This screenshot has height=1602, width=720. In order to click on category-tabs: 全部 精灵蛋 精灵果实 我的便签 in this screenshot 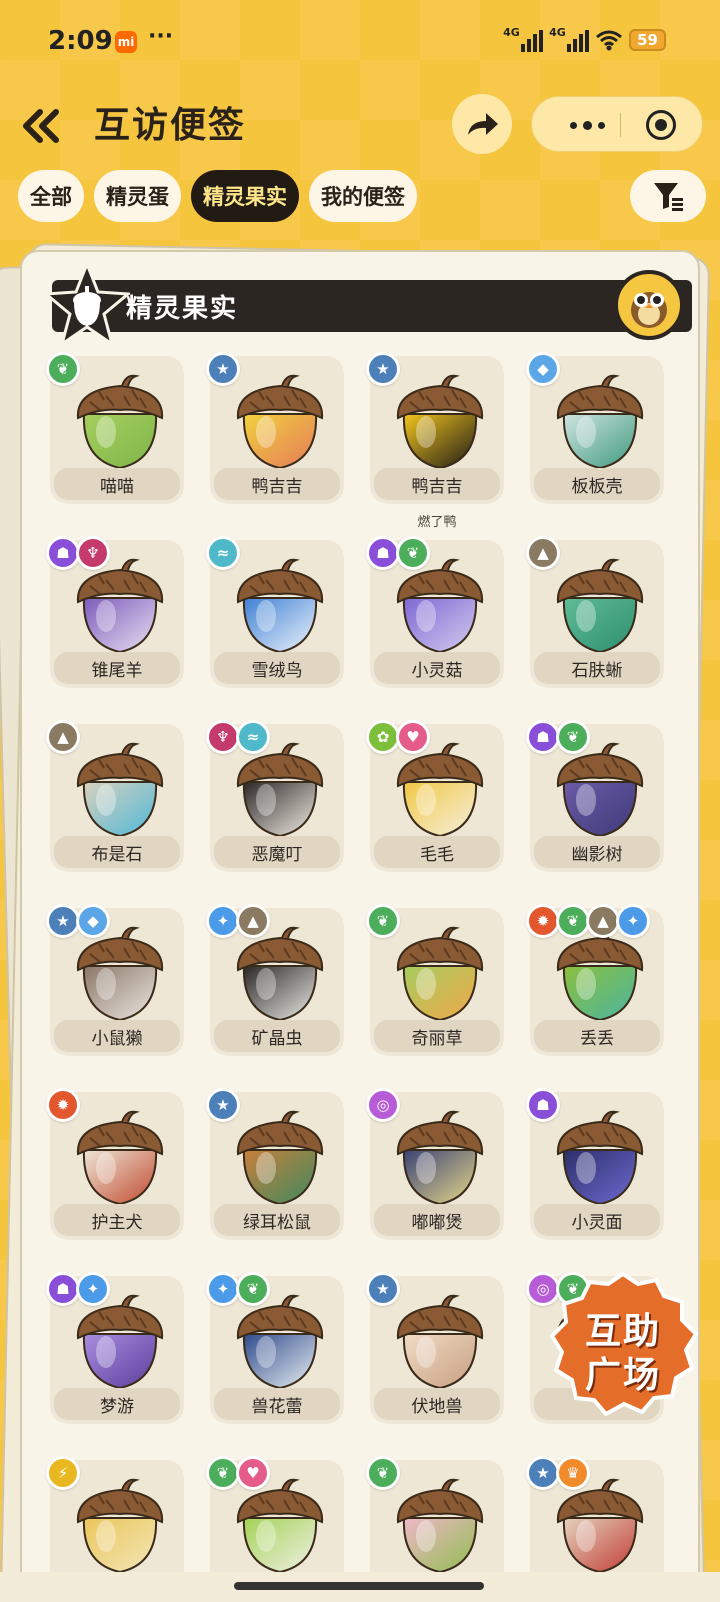, I will do `click(217, 196)`.